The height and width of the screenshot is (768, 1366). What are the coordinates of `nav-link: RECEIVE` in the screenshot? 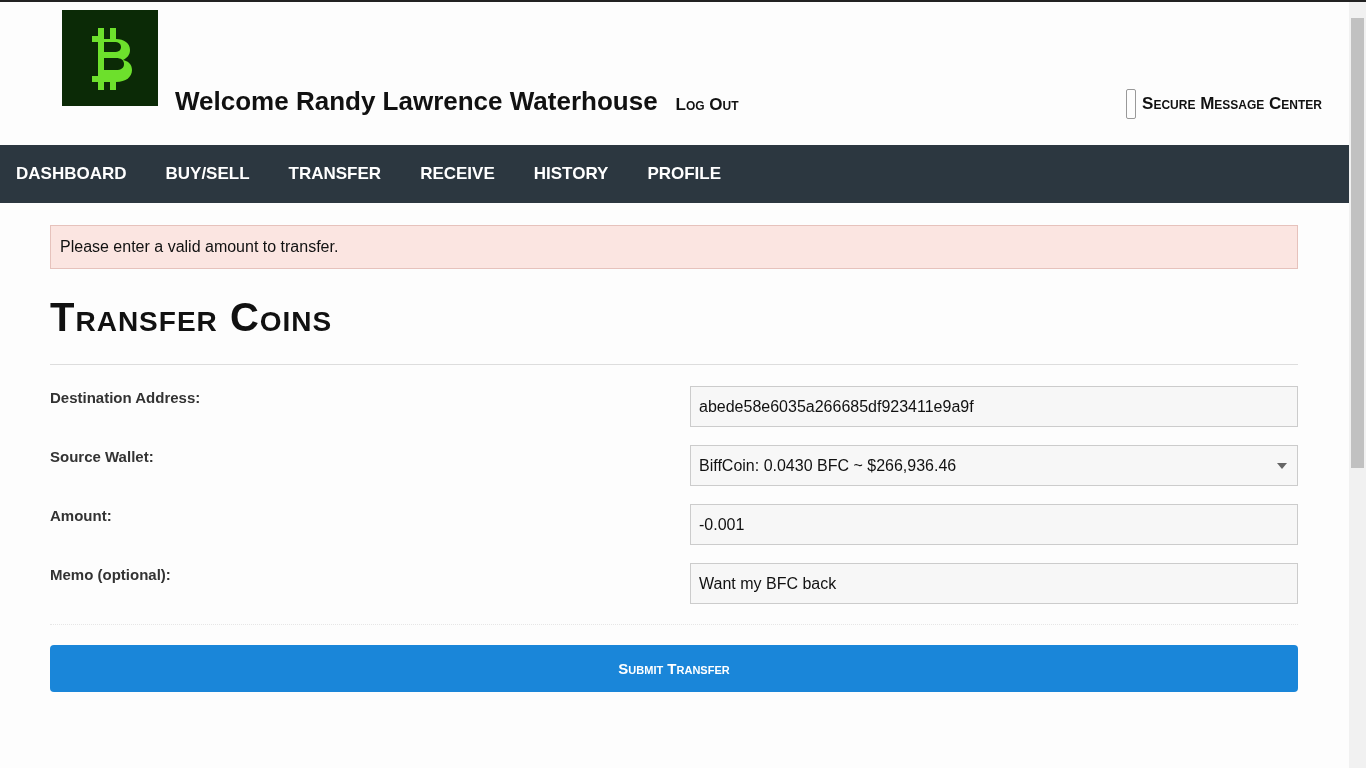 It's located at (457, 174).